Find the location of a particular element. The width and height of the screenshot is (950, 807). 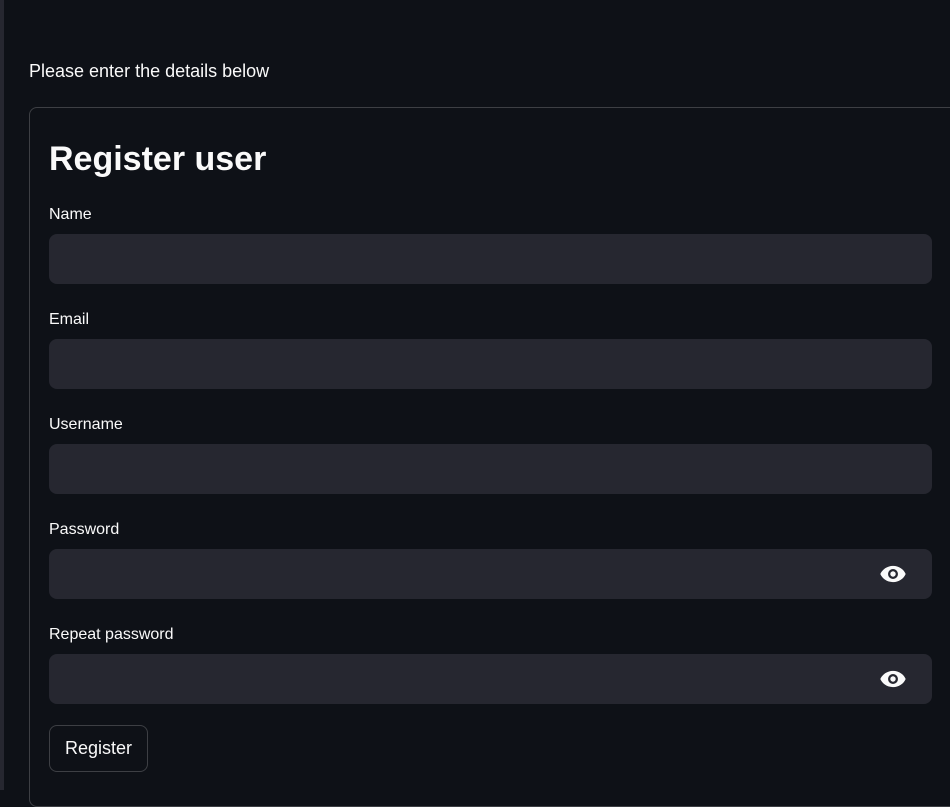

email-label: Email is located at coordinates (69, 319).